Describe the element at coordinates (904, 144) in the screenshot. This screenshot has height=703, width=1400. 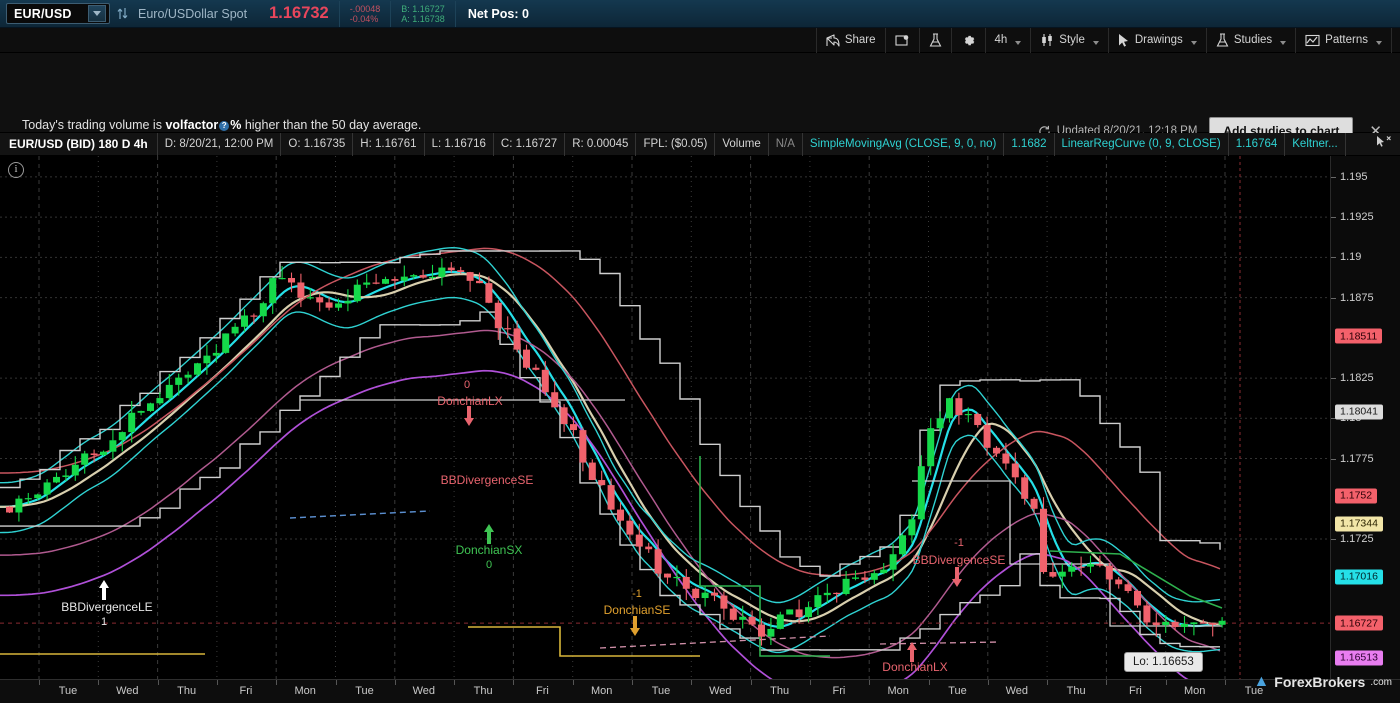
I see `study-sma: SimpleMovingAvg (CLOSE, 9, 0, no)` at that location.